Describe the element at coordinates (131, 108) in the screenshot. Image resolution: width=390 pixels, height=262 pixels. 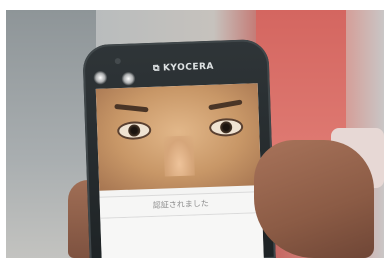
I see `eyebrow-left` at that location.